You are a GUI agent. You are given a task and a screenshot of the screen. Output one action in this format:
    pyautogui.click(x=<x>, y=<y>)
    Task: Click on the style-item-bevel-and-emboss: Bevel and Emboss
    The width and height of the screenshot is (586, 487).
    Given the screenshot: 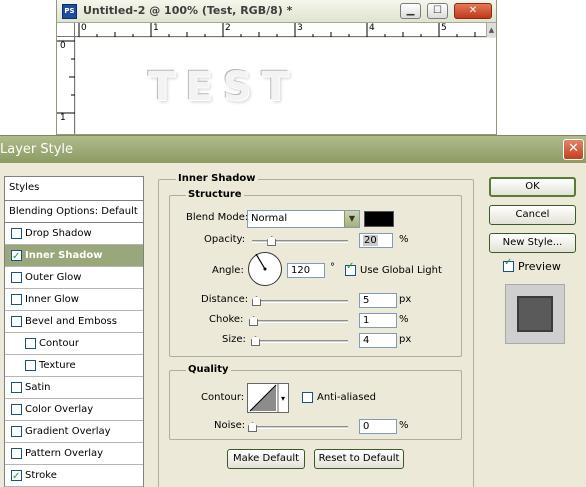 What is the action you would take?
    pyautogui.click(x=74, y=322)
    